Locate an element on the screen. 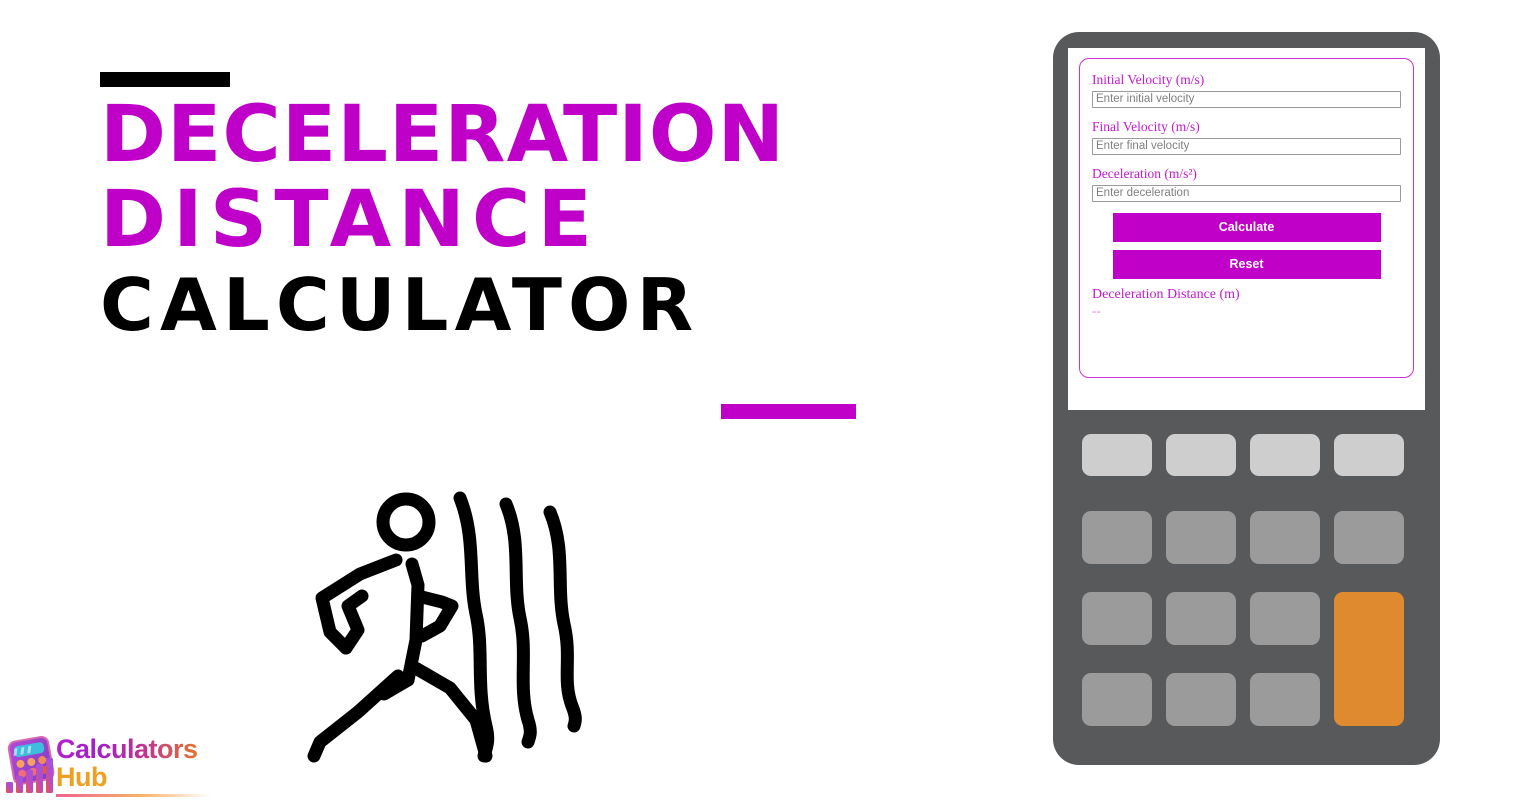  keypad-key-equals is located at coordinates (1369, 659).